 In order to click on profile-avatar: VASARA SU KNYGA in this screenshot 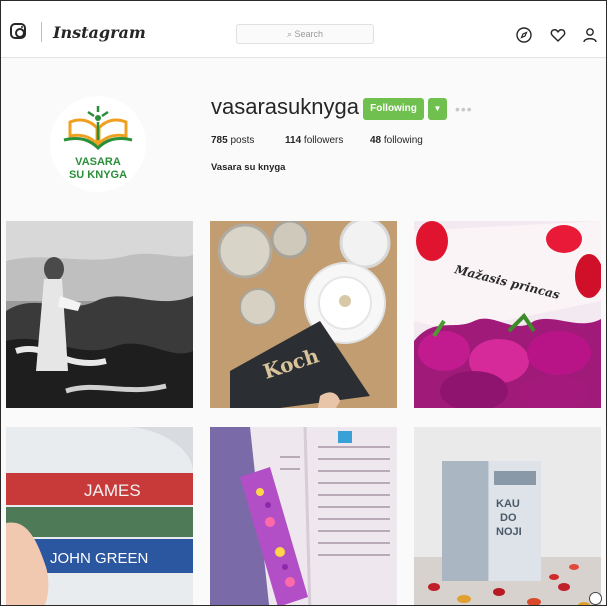, I will do `click(98, 144)`.